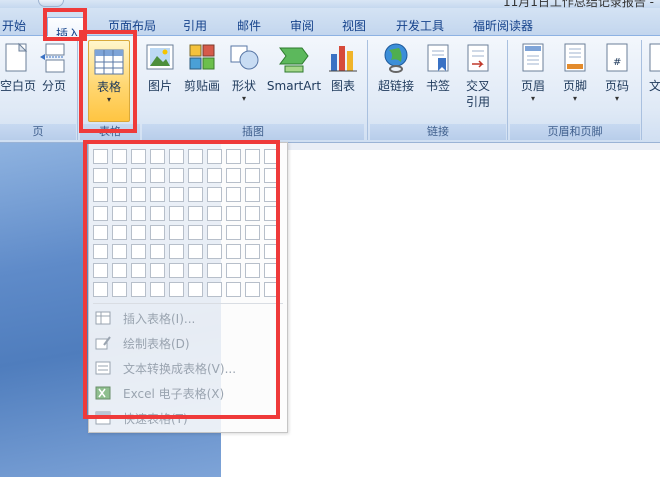 This screenshot has height=477, width=660. Describe the element at coordinates (54, 68) in the screenshot. I see `page-break-button: 分页` at that location.